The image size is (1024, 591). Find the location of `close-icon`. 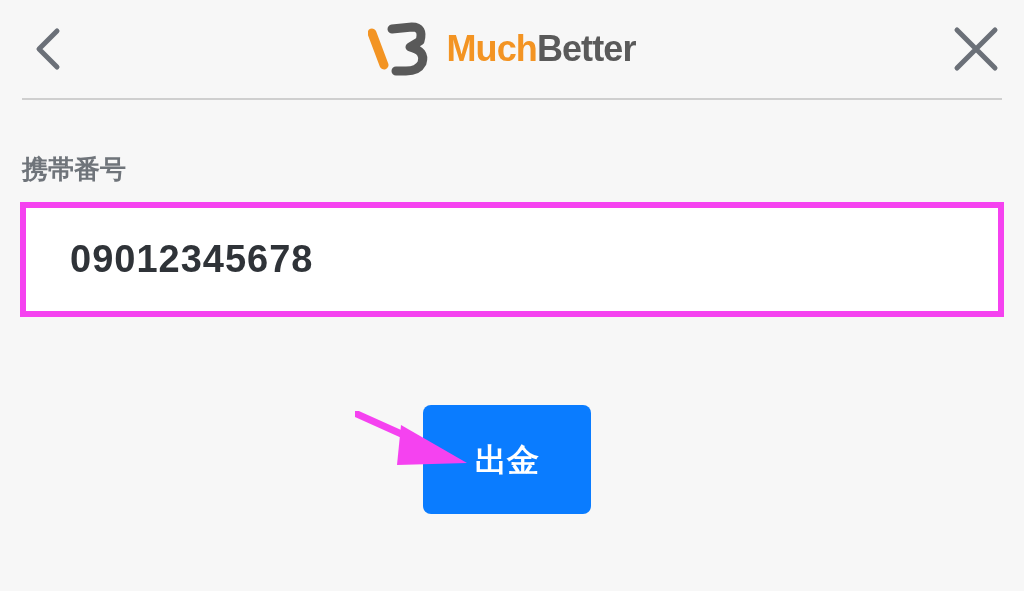

close-icon is located at coordinates (976, 49).